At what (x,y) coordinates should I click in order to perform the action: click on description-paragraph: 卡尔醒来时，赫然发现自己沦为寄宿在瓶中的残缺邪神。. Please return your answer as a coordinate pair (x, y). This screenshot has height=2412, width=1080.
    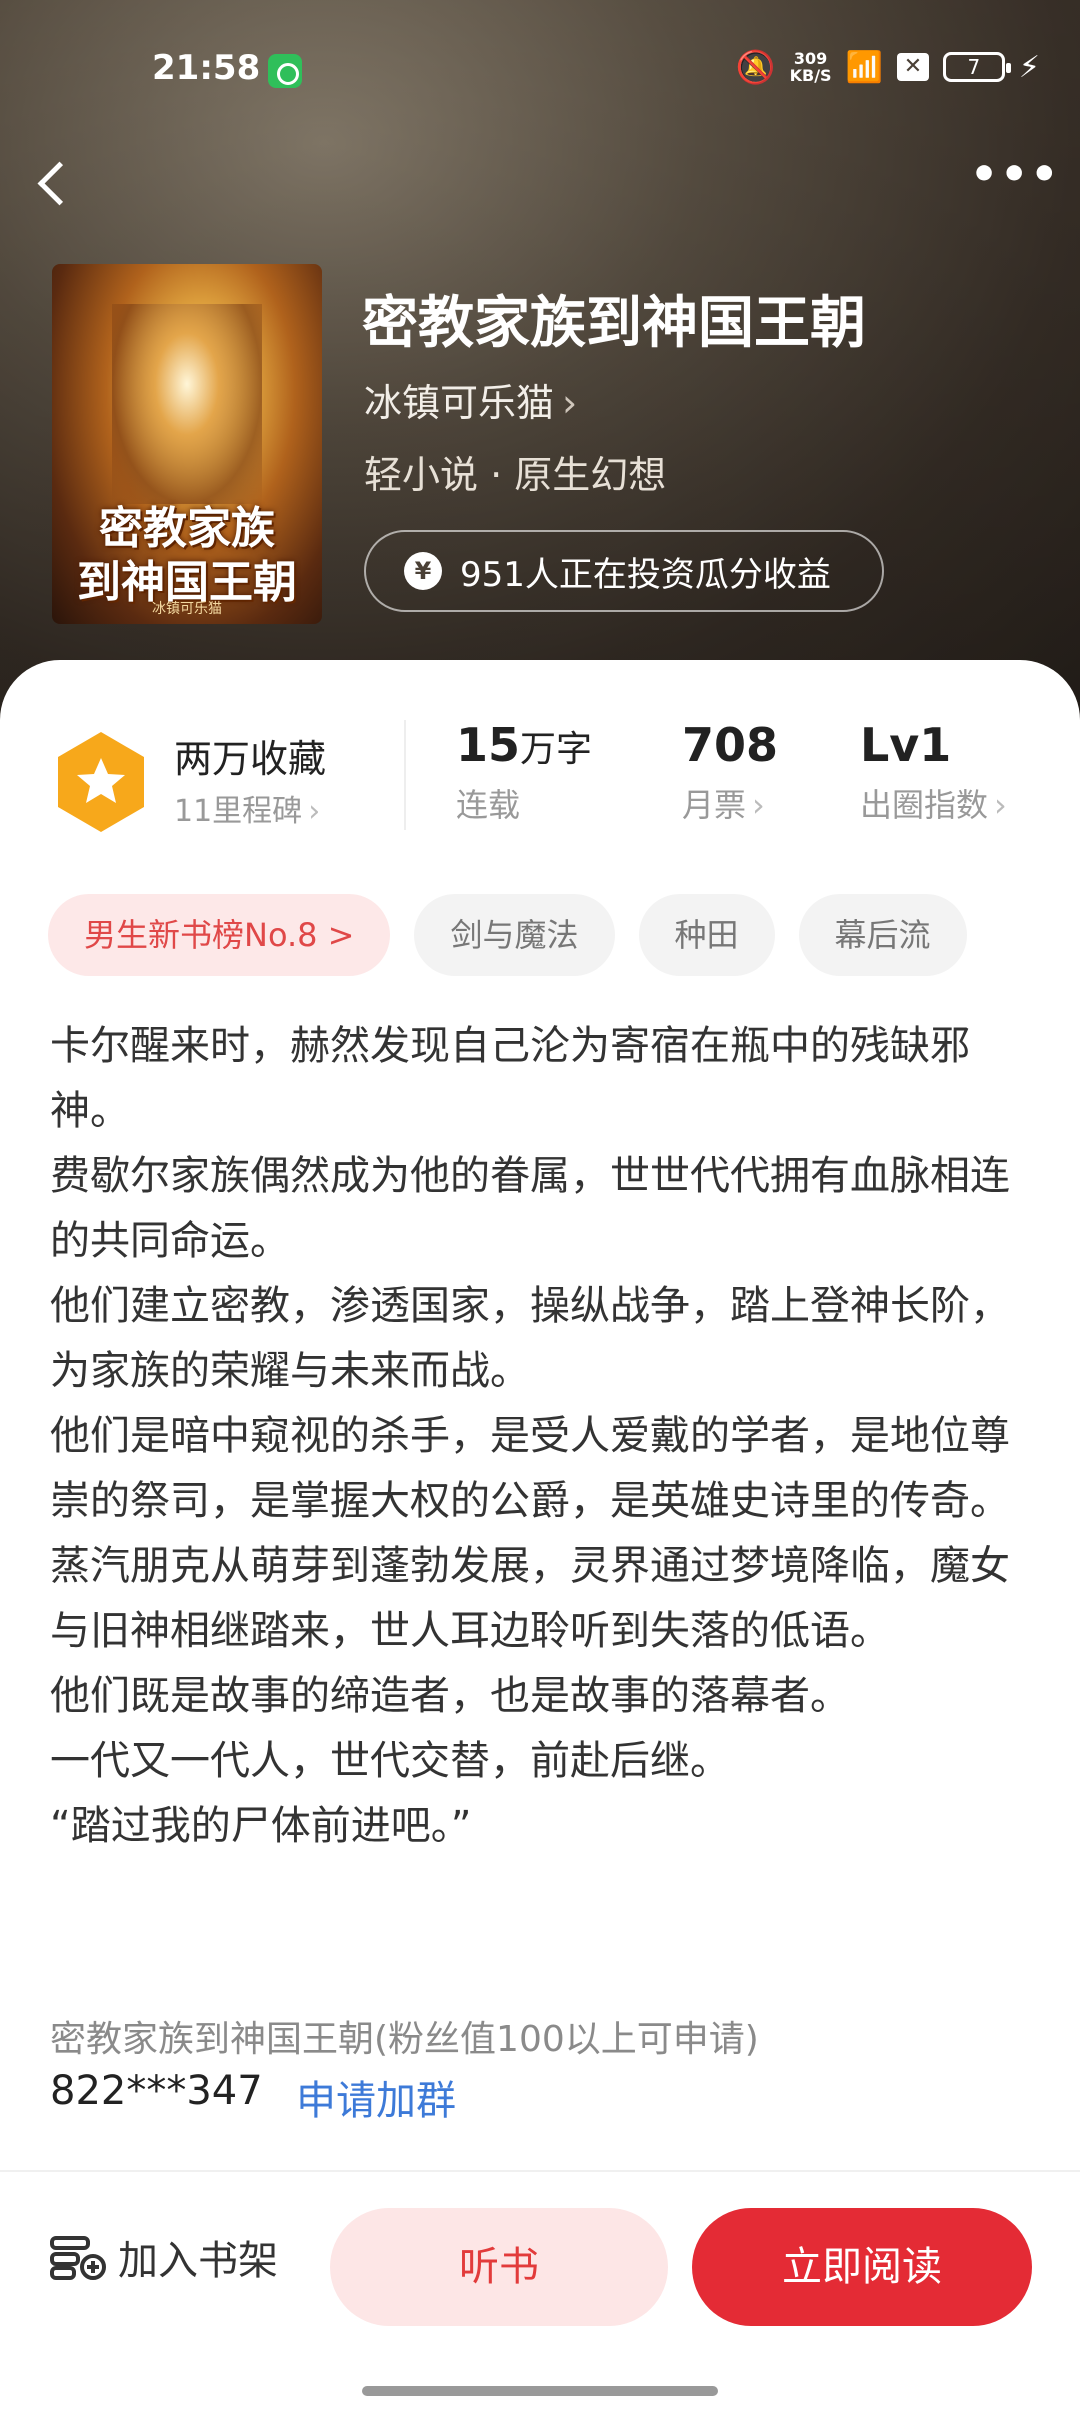
    Looking at the image, I should click on (510, 1078).